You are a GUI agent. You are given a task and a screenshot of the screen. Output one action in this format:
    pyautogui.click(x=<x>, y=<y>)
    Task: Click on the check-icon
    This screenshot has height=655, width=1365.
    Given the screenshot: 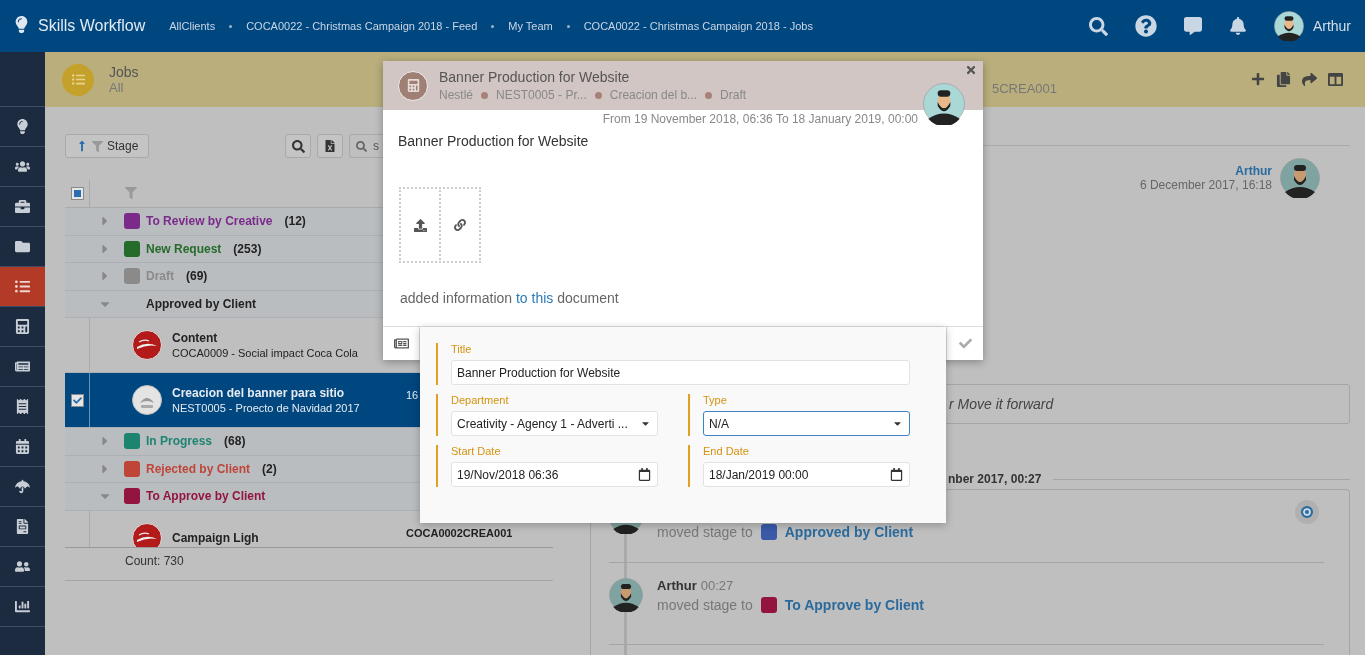 What is the action you would take?
    pyautogui.click(x=965, y=343)
    